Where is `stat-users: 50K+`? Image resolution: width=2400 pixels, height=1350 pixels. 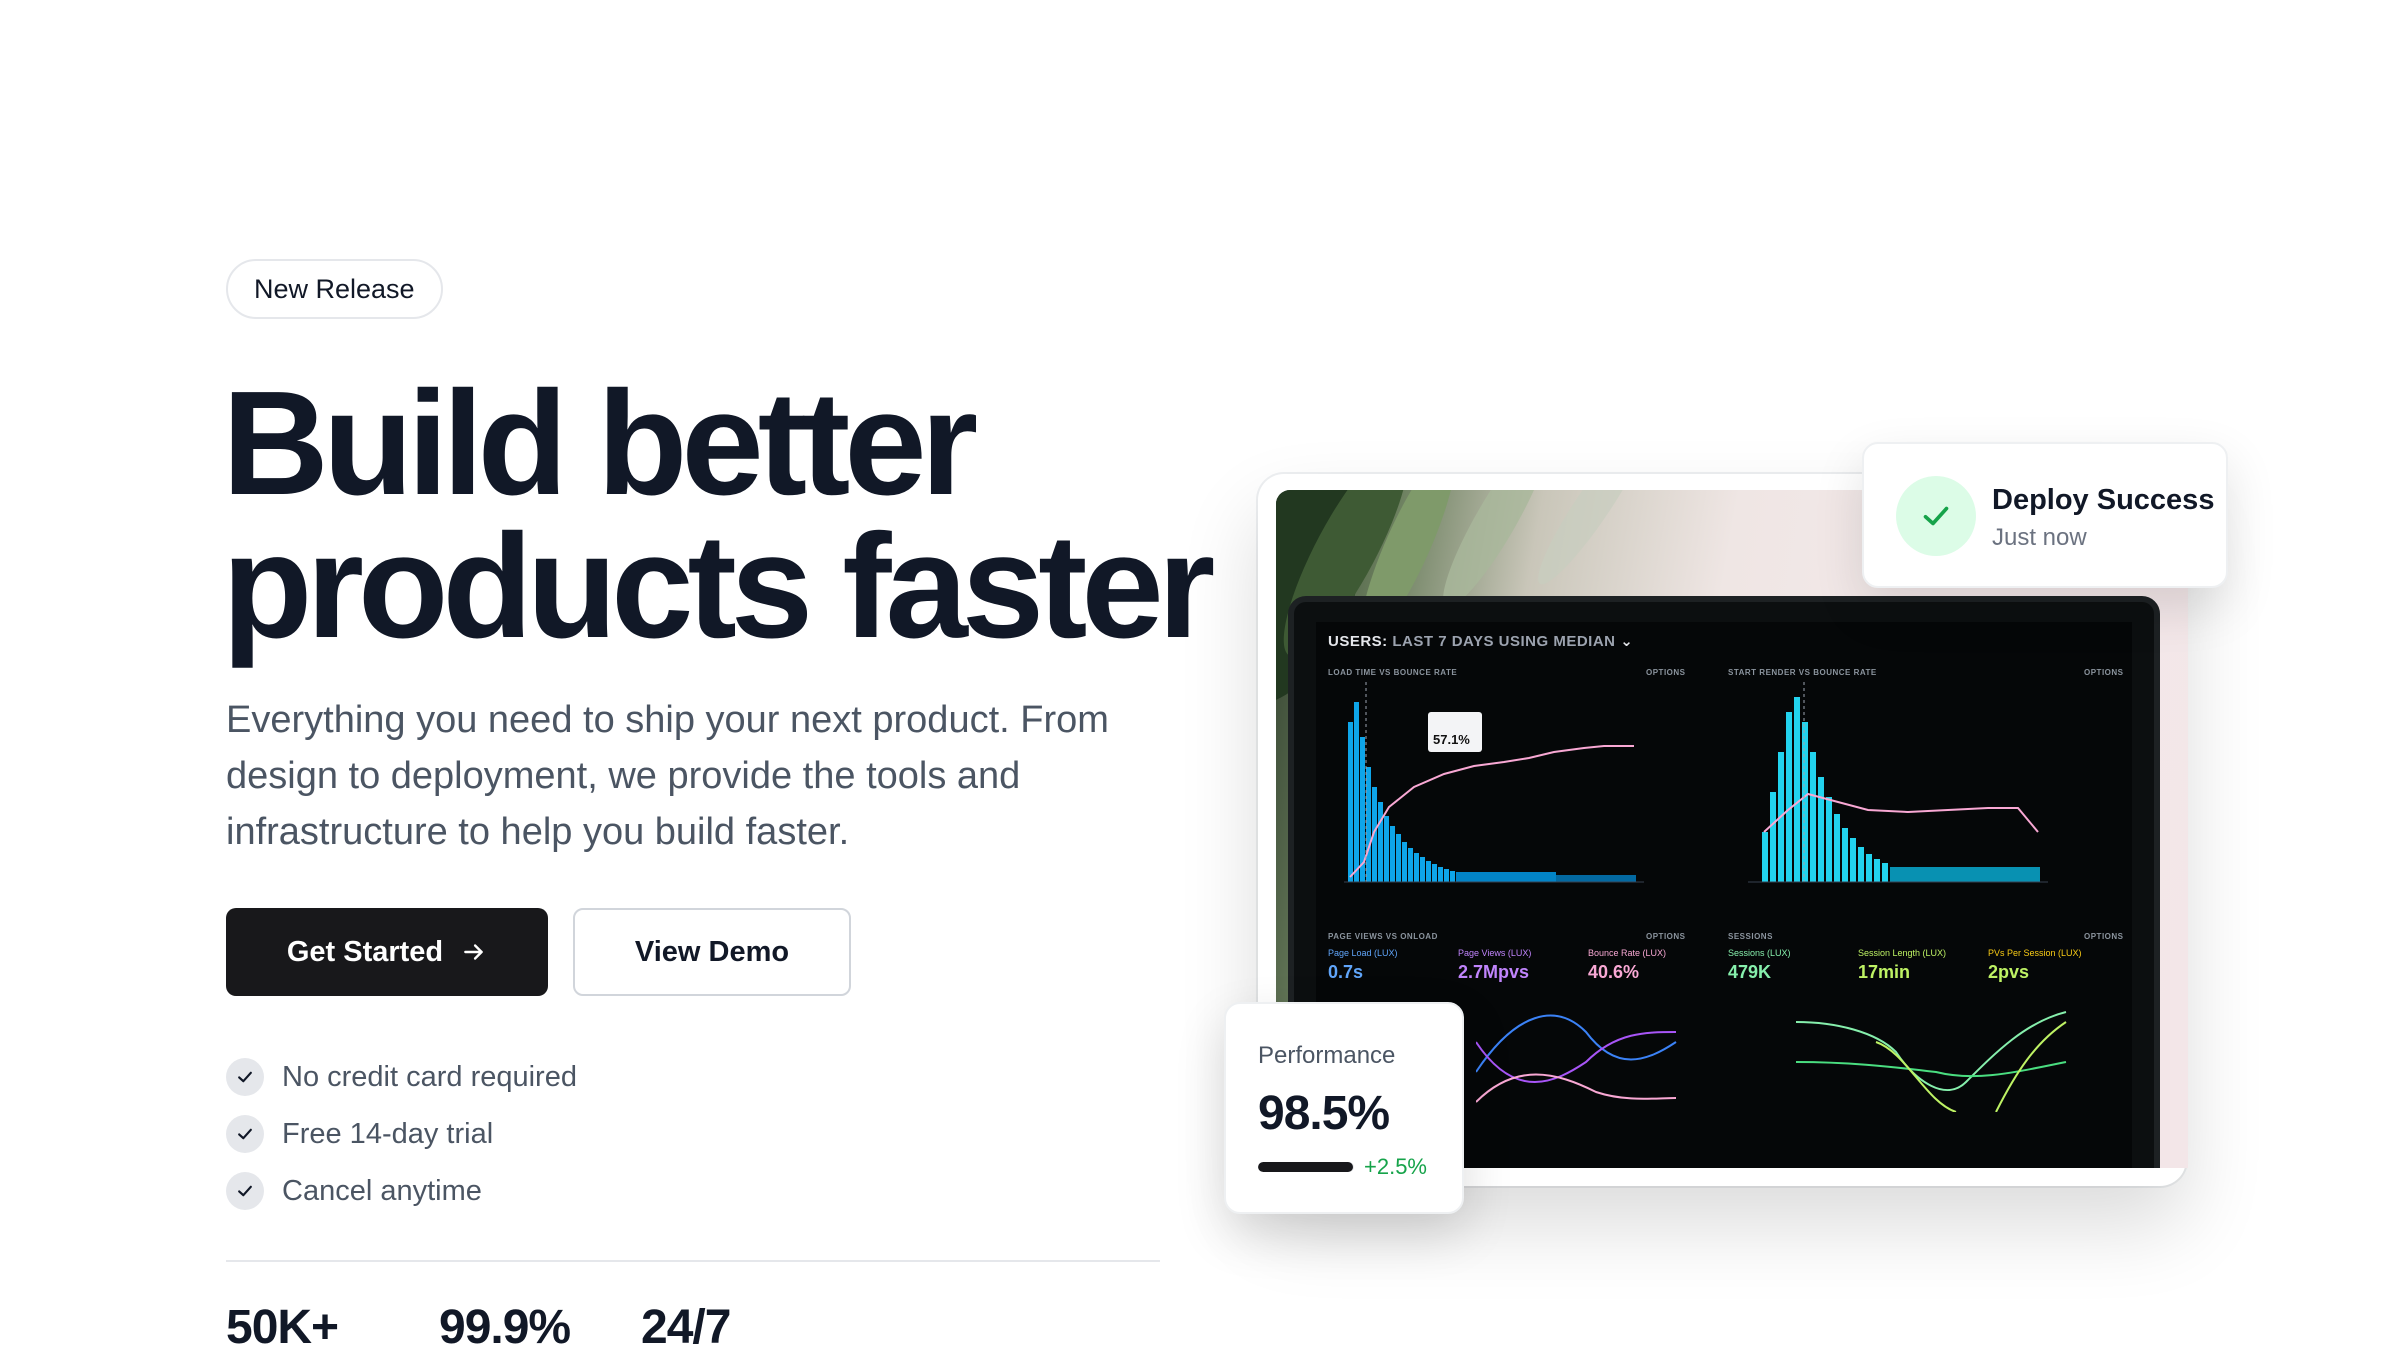 stat-users: 50K+ is located at coordinates (282, 1325).